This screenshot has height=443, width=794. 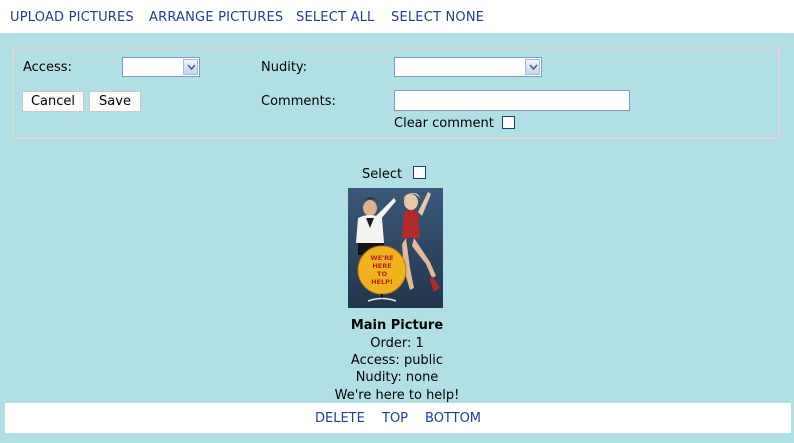 I want to click on clear-comment-label: Clear comment, so click(x=444, y=123).